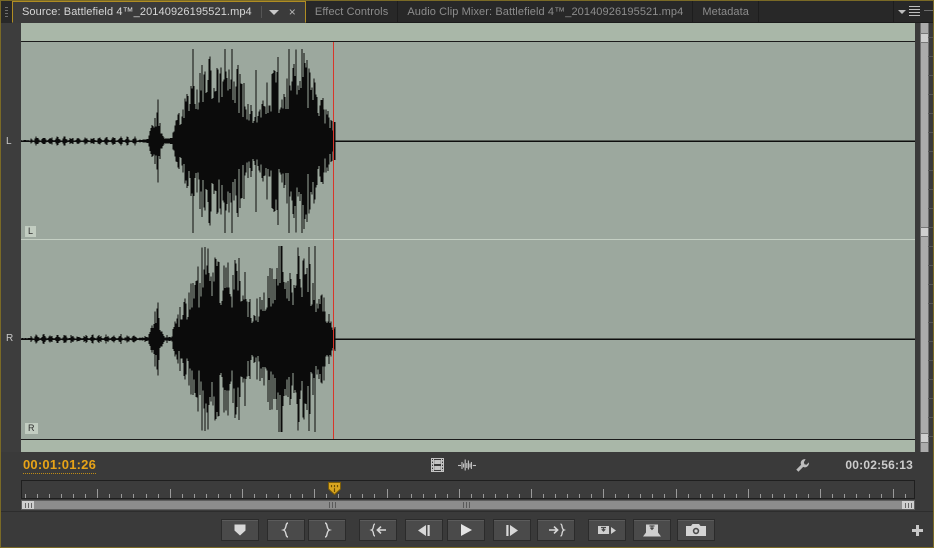 The height and width of the screenshot is (548, 934). What do you see at coordinates (802, 465) in the screenshot?
I see `wrench-icon` at bounding box center [802, 465].